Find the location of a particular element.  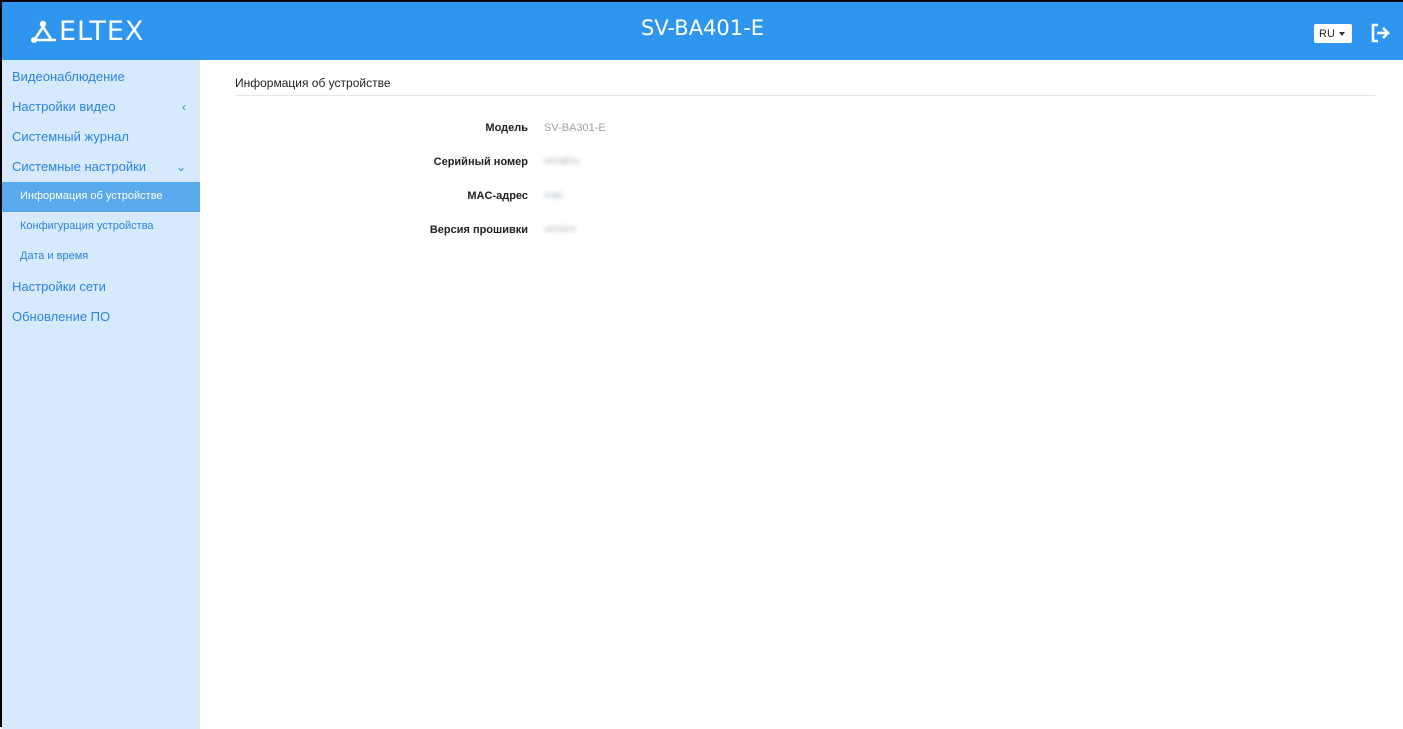

sidebar-subitem-device-info: Информация об устройстве is located at coordinates (101, 197).